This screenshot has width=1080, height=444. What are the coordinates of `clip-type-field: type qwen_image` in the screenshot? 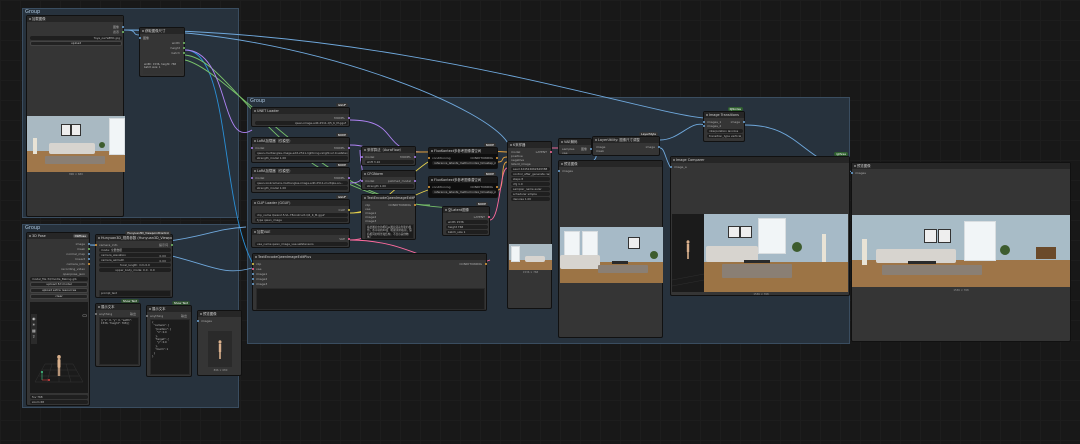 It's located at (301, 220).